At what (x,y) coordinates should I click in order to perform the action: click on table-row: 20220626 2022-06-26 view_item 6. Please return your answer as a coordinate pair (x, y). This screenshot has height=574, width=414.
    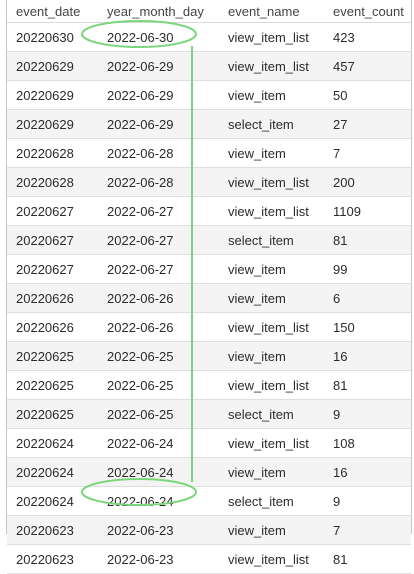
    Looking at the image, I should click on (209, 298).